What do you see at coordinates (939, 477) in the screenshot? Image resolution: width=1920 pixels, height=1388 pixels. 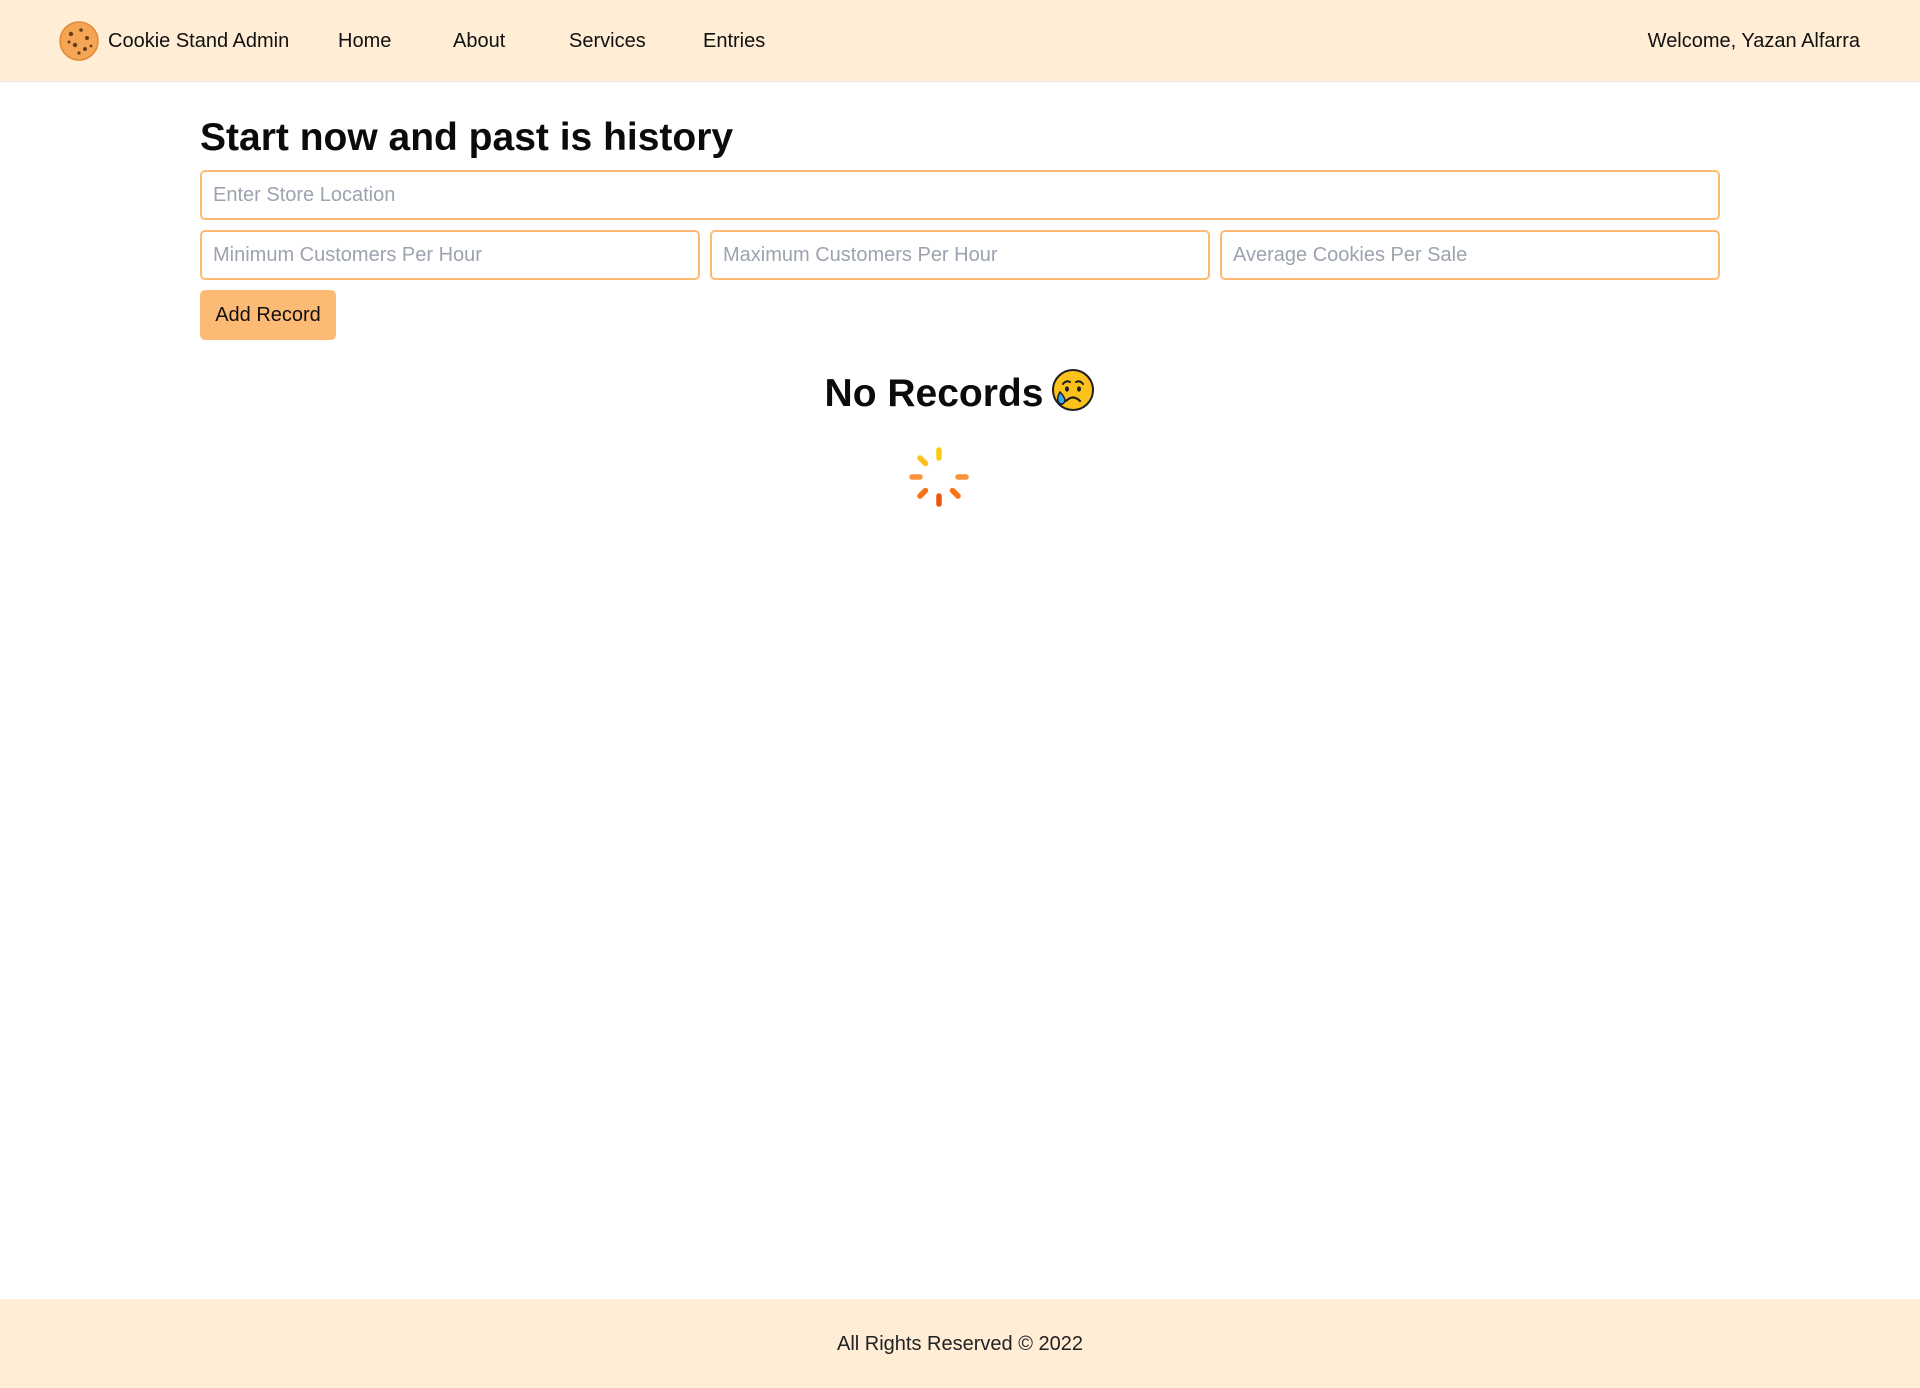 I see `loading-spinner-icon` at bounding box center [939, 477].